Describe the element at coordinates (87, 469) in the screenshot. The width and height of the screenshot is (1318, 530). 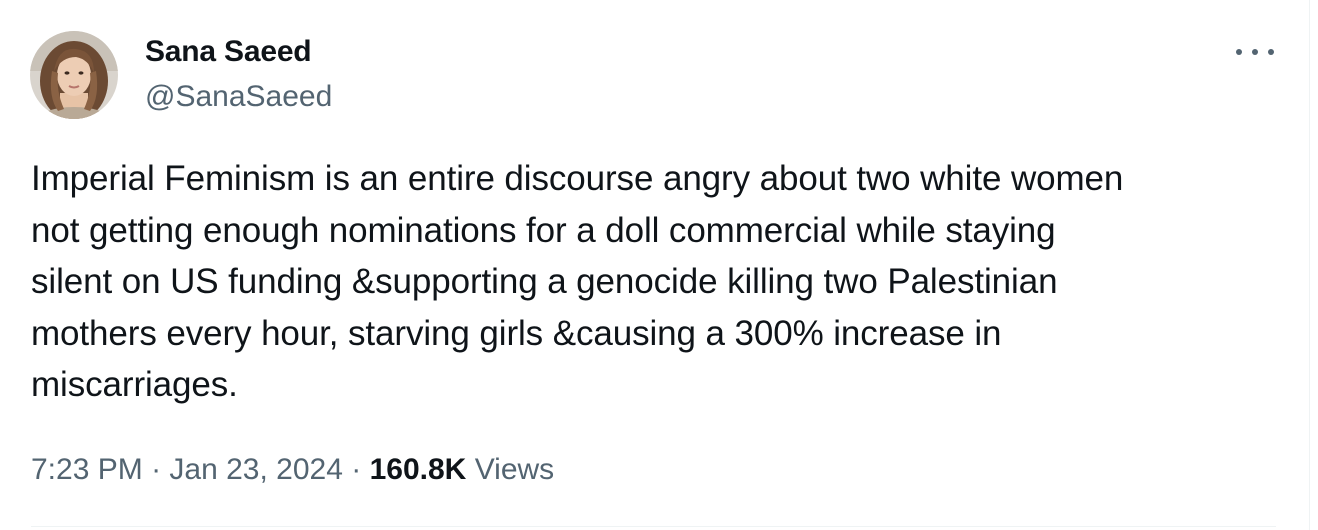
I see `tweet-time: 7:23 PM` at that location.